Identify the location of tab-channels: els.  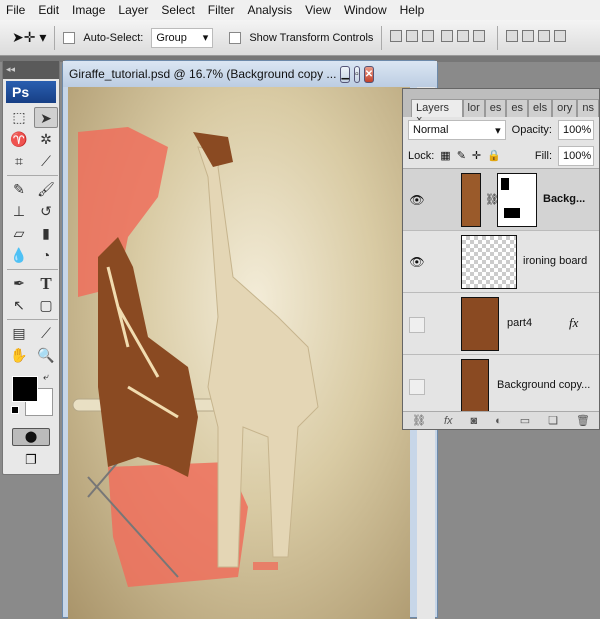
(540, 108).